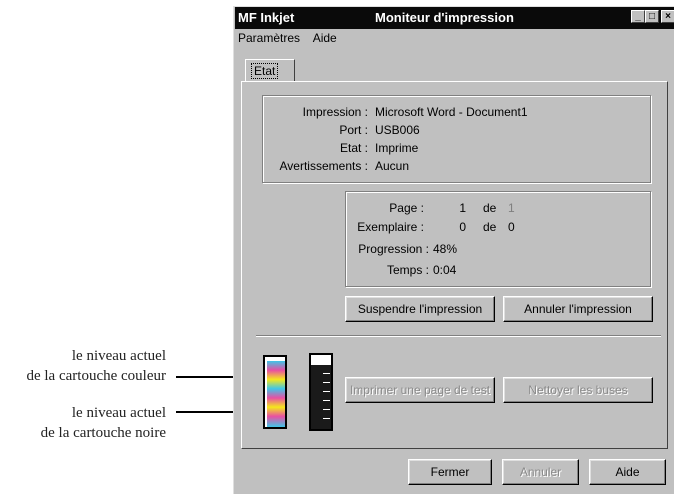 This screenshot has width=674, height=494. What do you see at coordinates (325, 38) in the screenshot?
I see `menu-item-aide: Aide` at bounding box center [325, 38].